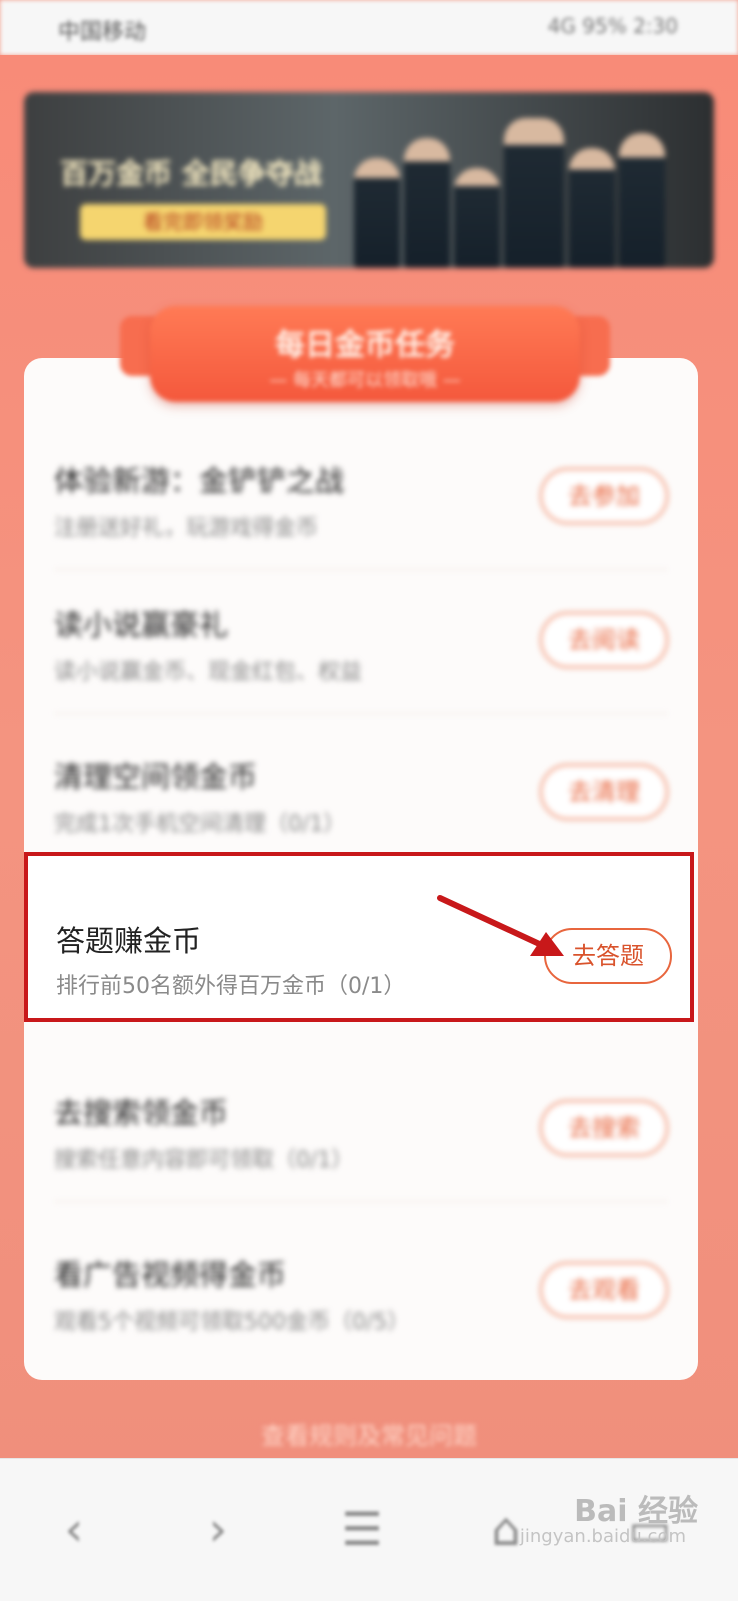 The height and width of the screenshot is (1601, 738). What do you see at coordinates (361, 1288) in the screenshot?
I see `list-item: 看广告视频得金币 观看5个视频可领取500金币（0/5） 去观看` at bounding box center [361, 1288].